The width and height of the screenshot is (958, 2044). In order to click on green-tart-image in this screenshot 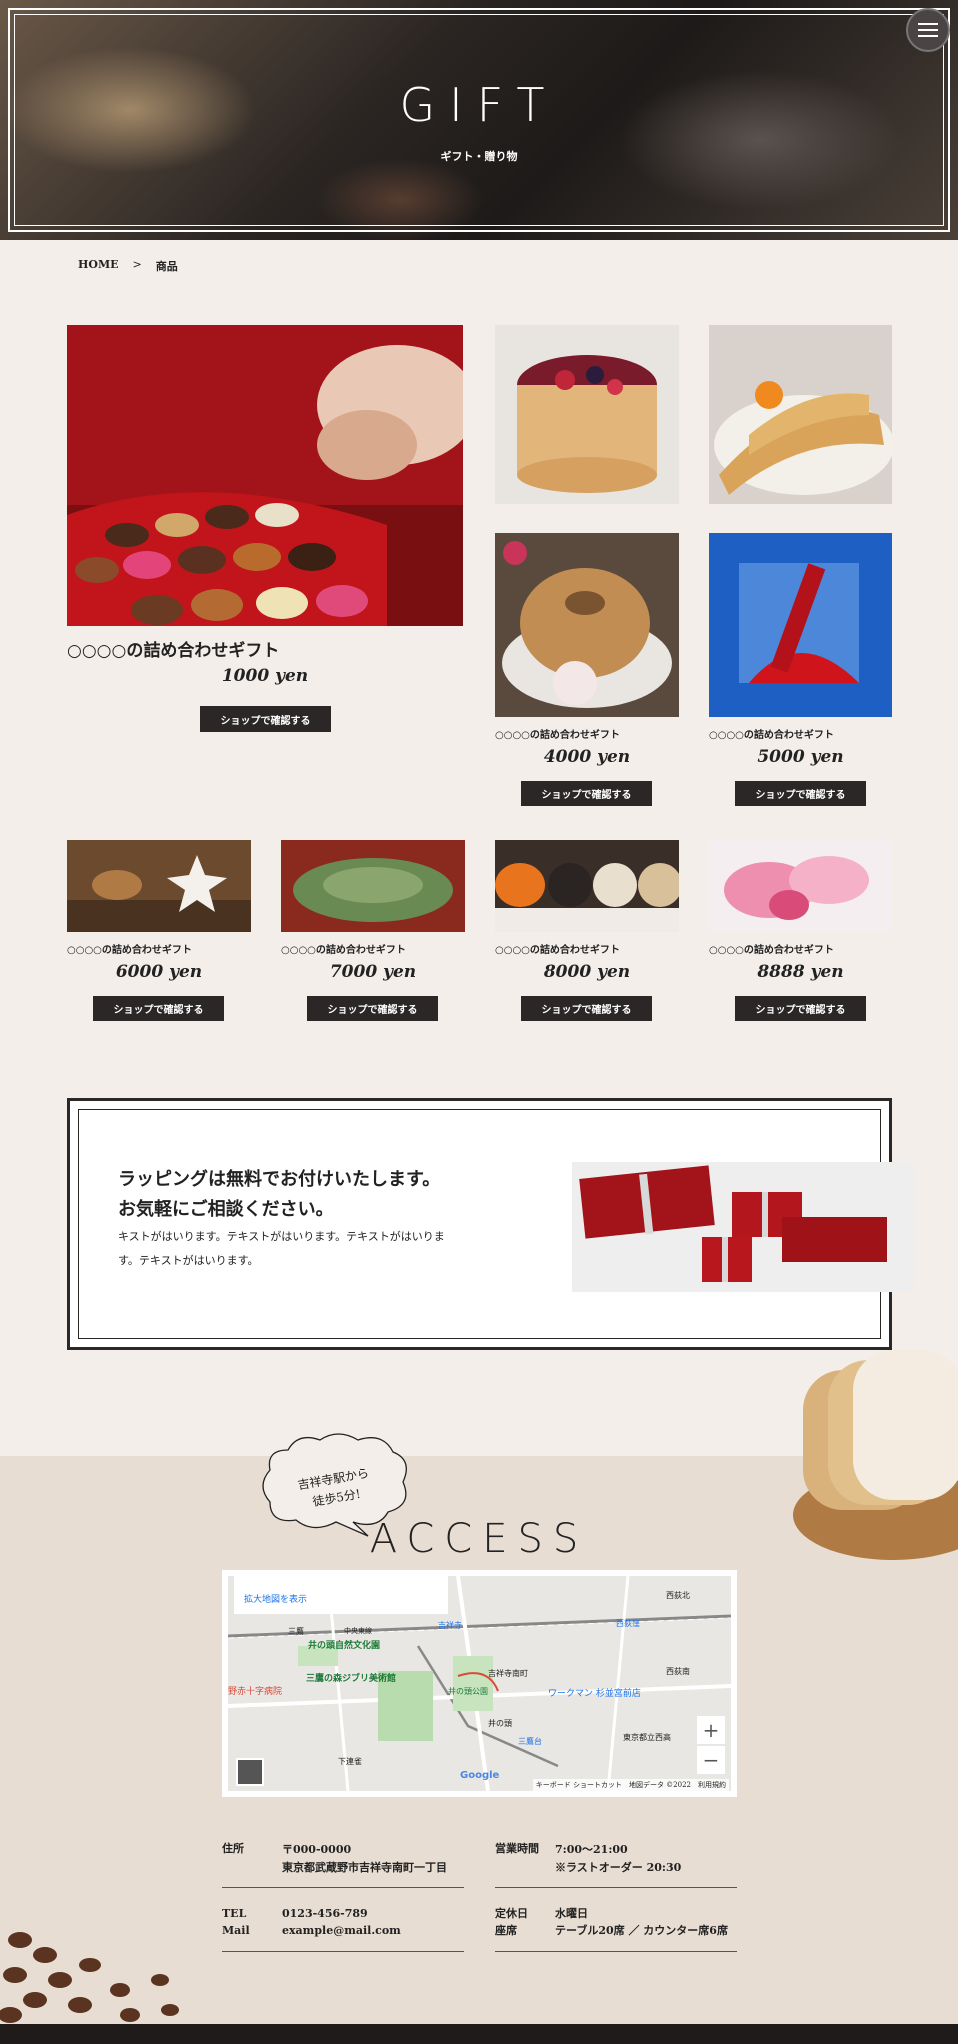, I will do `click(373, 886)`.